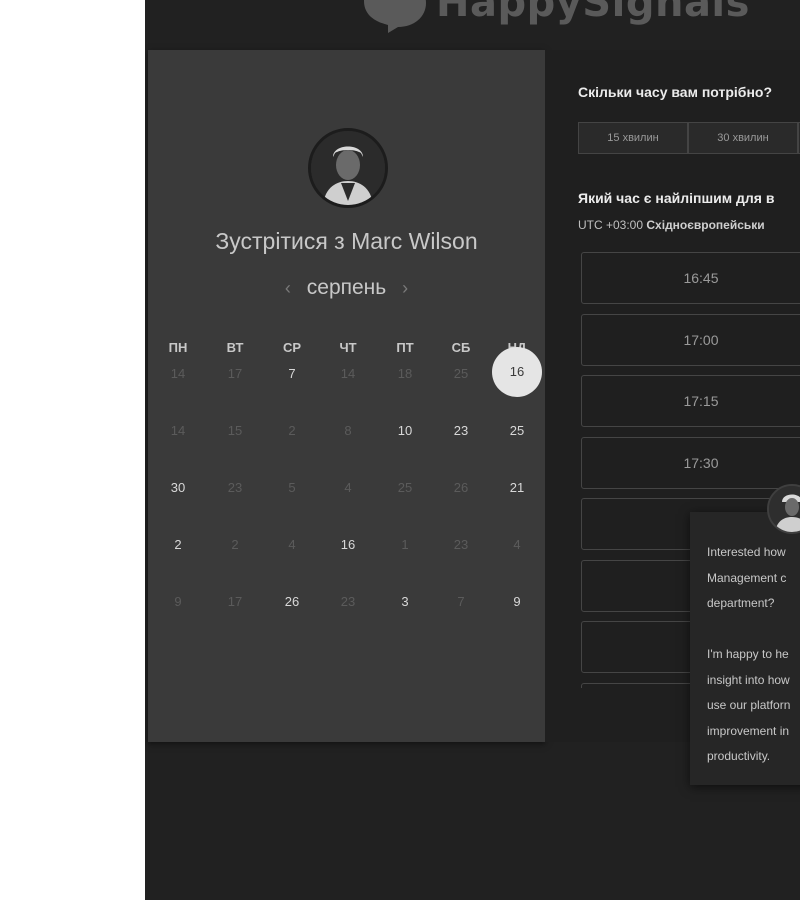  I want to click on next-month-icon: ›, so click(405, 288).